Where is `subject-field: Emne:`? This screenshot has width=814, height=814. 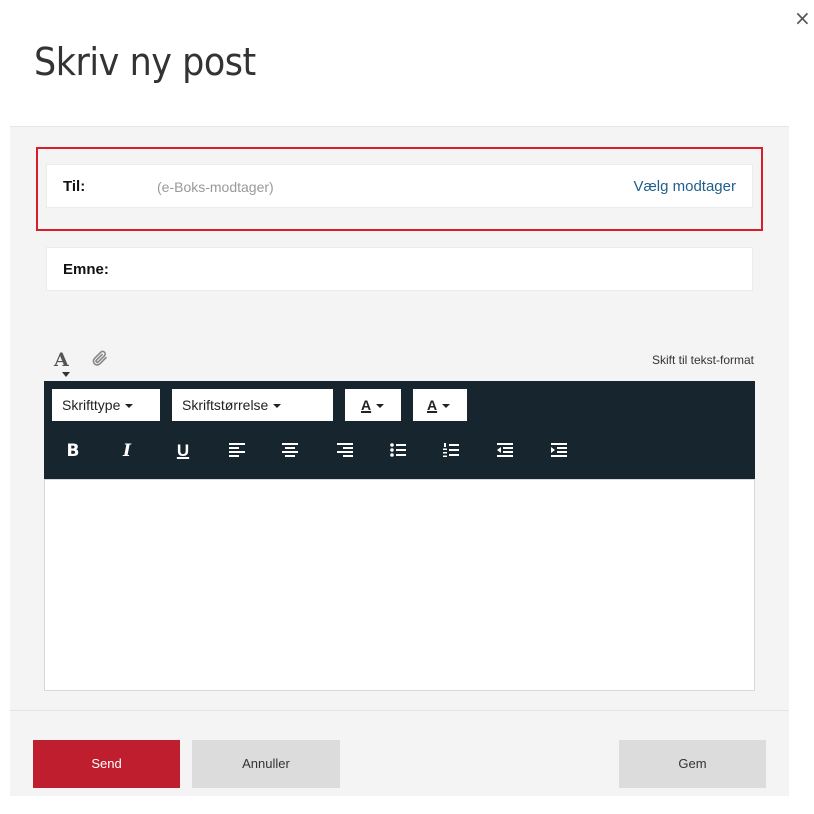 subject-field: Emne: is located at coordinates (399, 269).